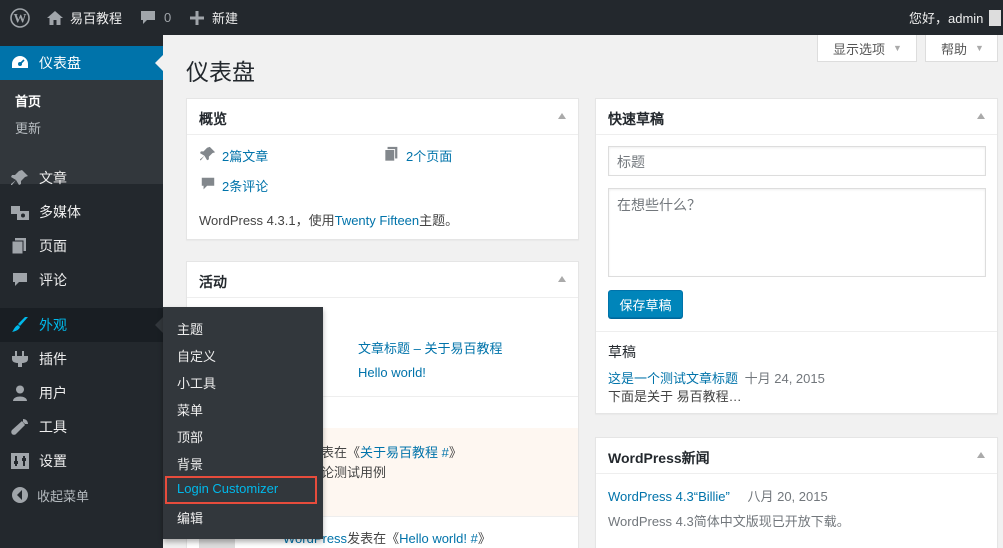  What do you see at coordinates (213, 119) in the screenshot?
I see `widget-title: 概览` at bounding box center [213, 119].